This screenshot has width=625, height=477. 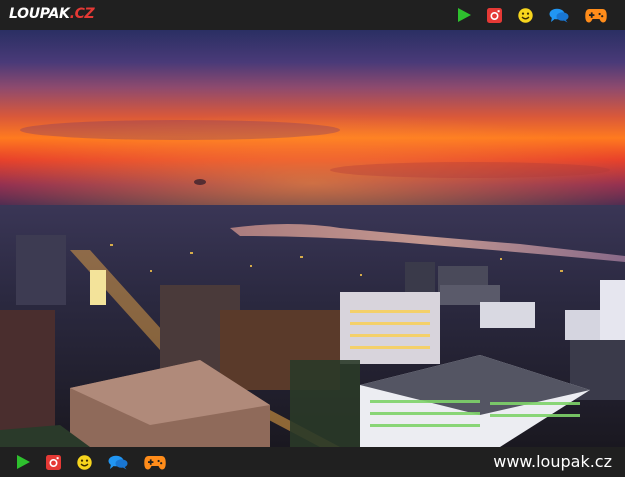 I want to click on bottom-bar: www.loupak.cz, so click(x=312, y=462).